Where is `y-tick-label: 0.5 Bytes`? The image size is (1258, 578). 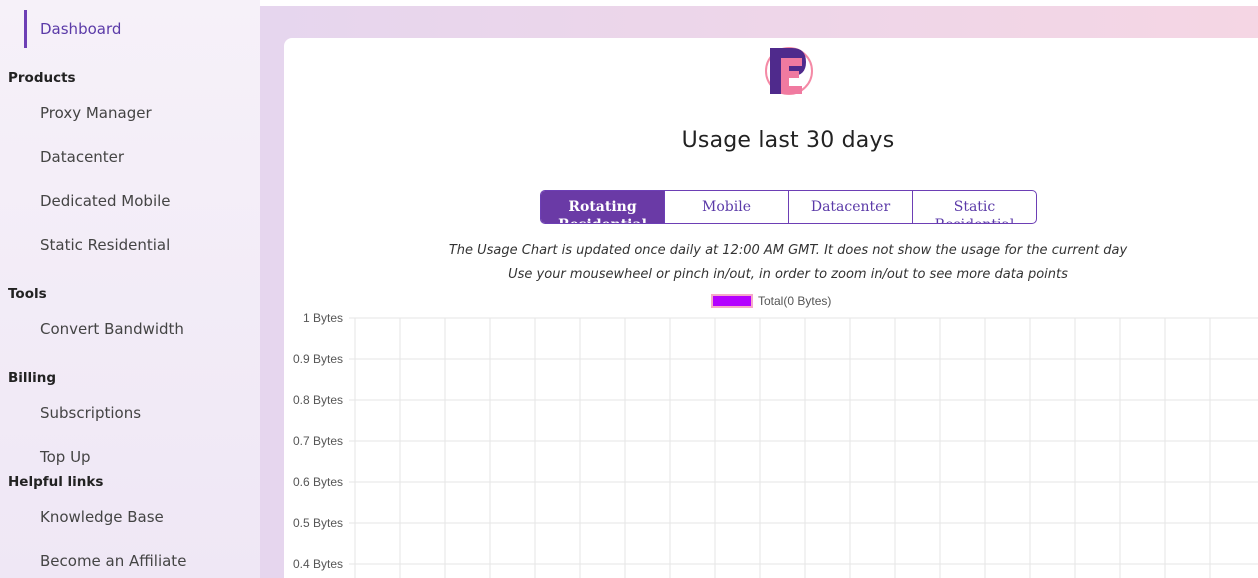
y-tick-label: 0.5 Bytes is located at coordinates (318, 523).